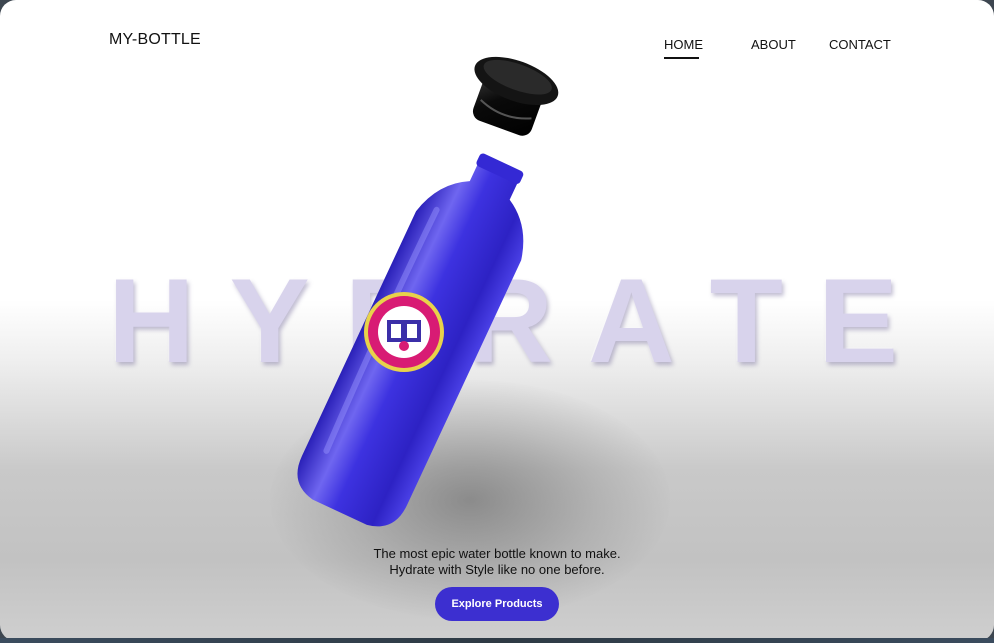 This screenshot has width=994, height=643. Describe the element at coordinates (497, 569) in the screenshot. I see `tagline-line-2: Hydrate with Style like no one before.` at that location.